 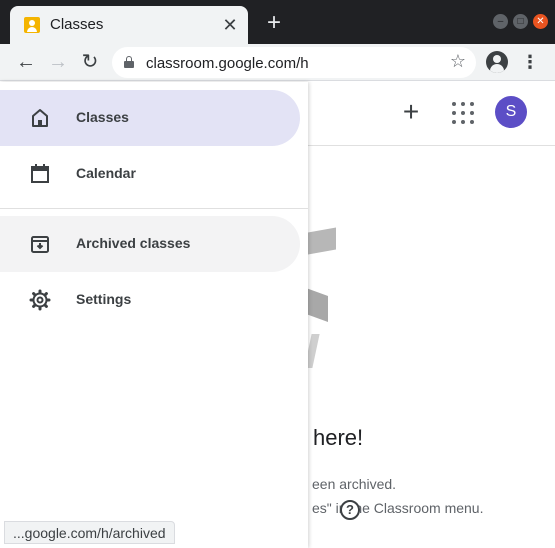 What do you see at coordinates (398, 508) in the screenshot?
I see `empty-state-text-2: es" in the Classroom menu.` at bounding box center [398, 508].